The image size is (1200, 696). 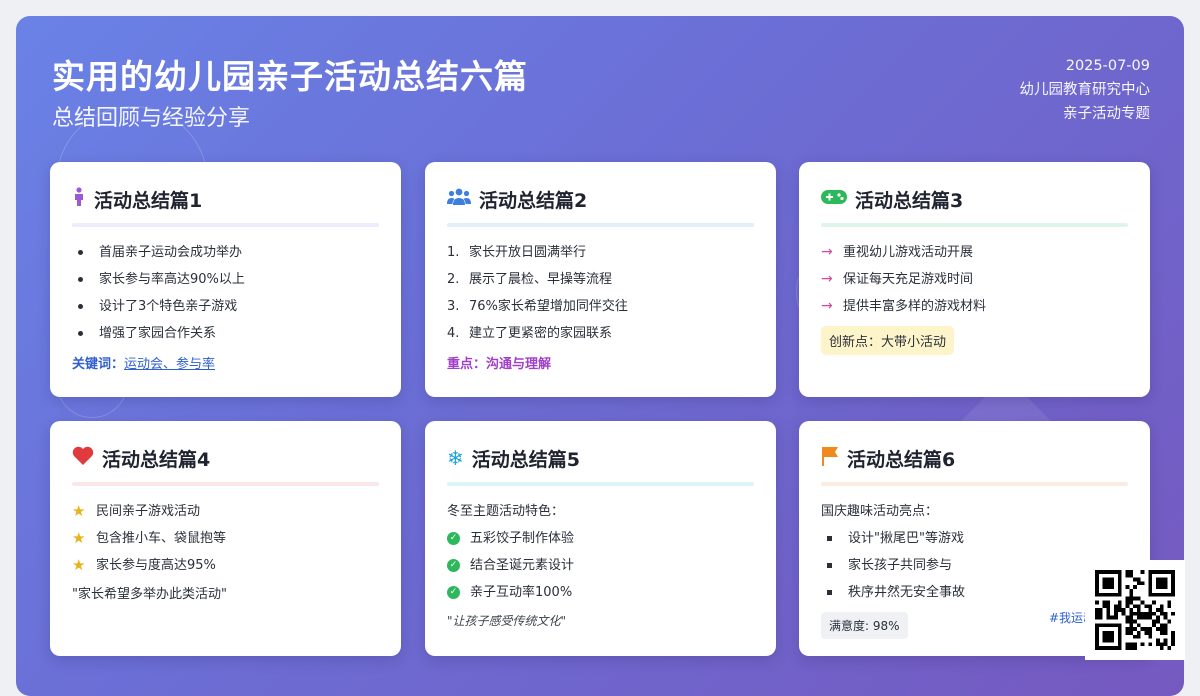 I want to click on card-quote: "让孩子感受传统文化", so click(x=507, y=621).